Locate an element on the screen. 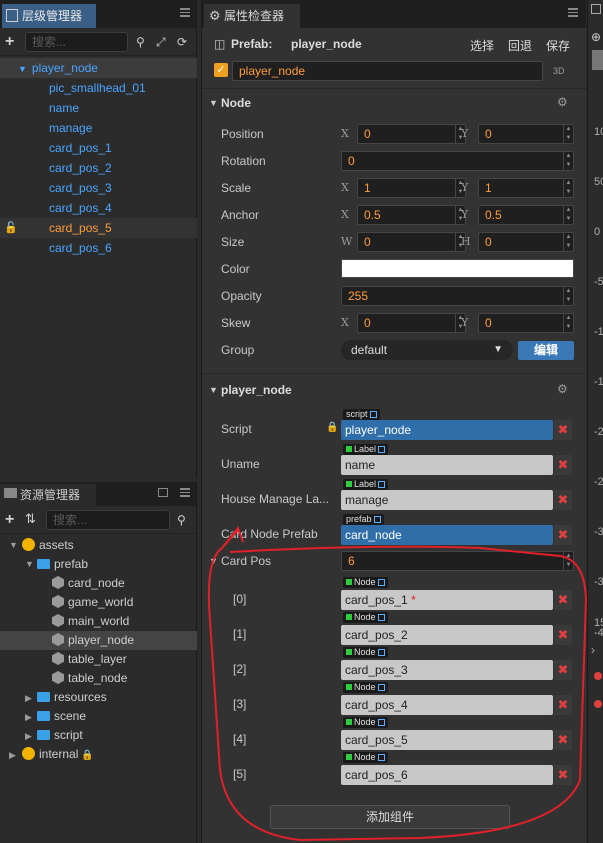 This screenshot has width=603, height=843. chevron-right-icon: › is located at coordinates (593, 650).